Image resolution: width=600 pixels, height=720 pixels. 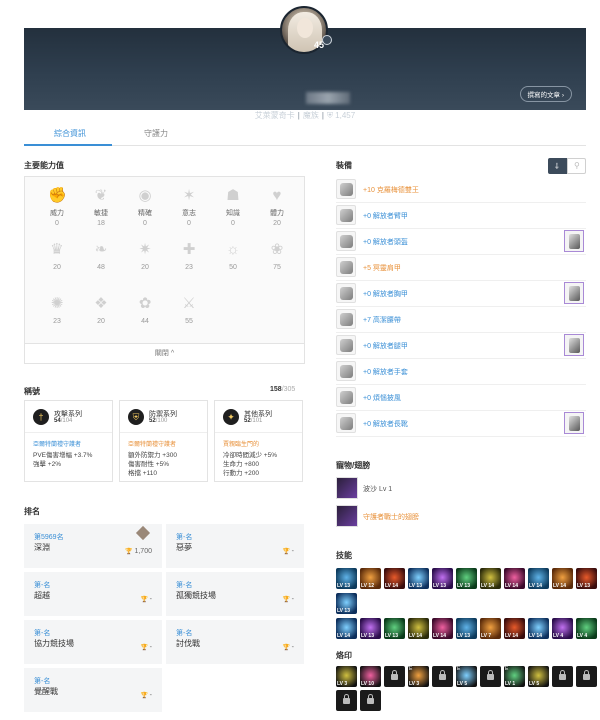 I want to click on tab-guardian-power: 守護力, so click(x=156, y=133).